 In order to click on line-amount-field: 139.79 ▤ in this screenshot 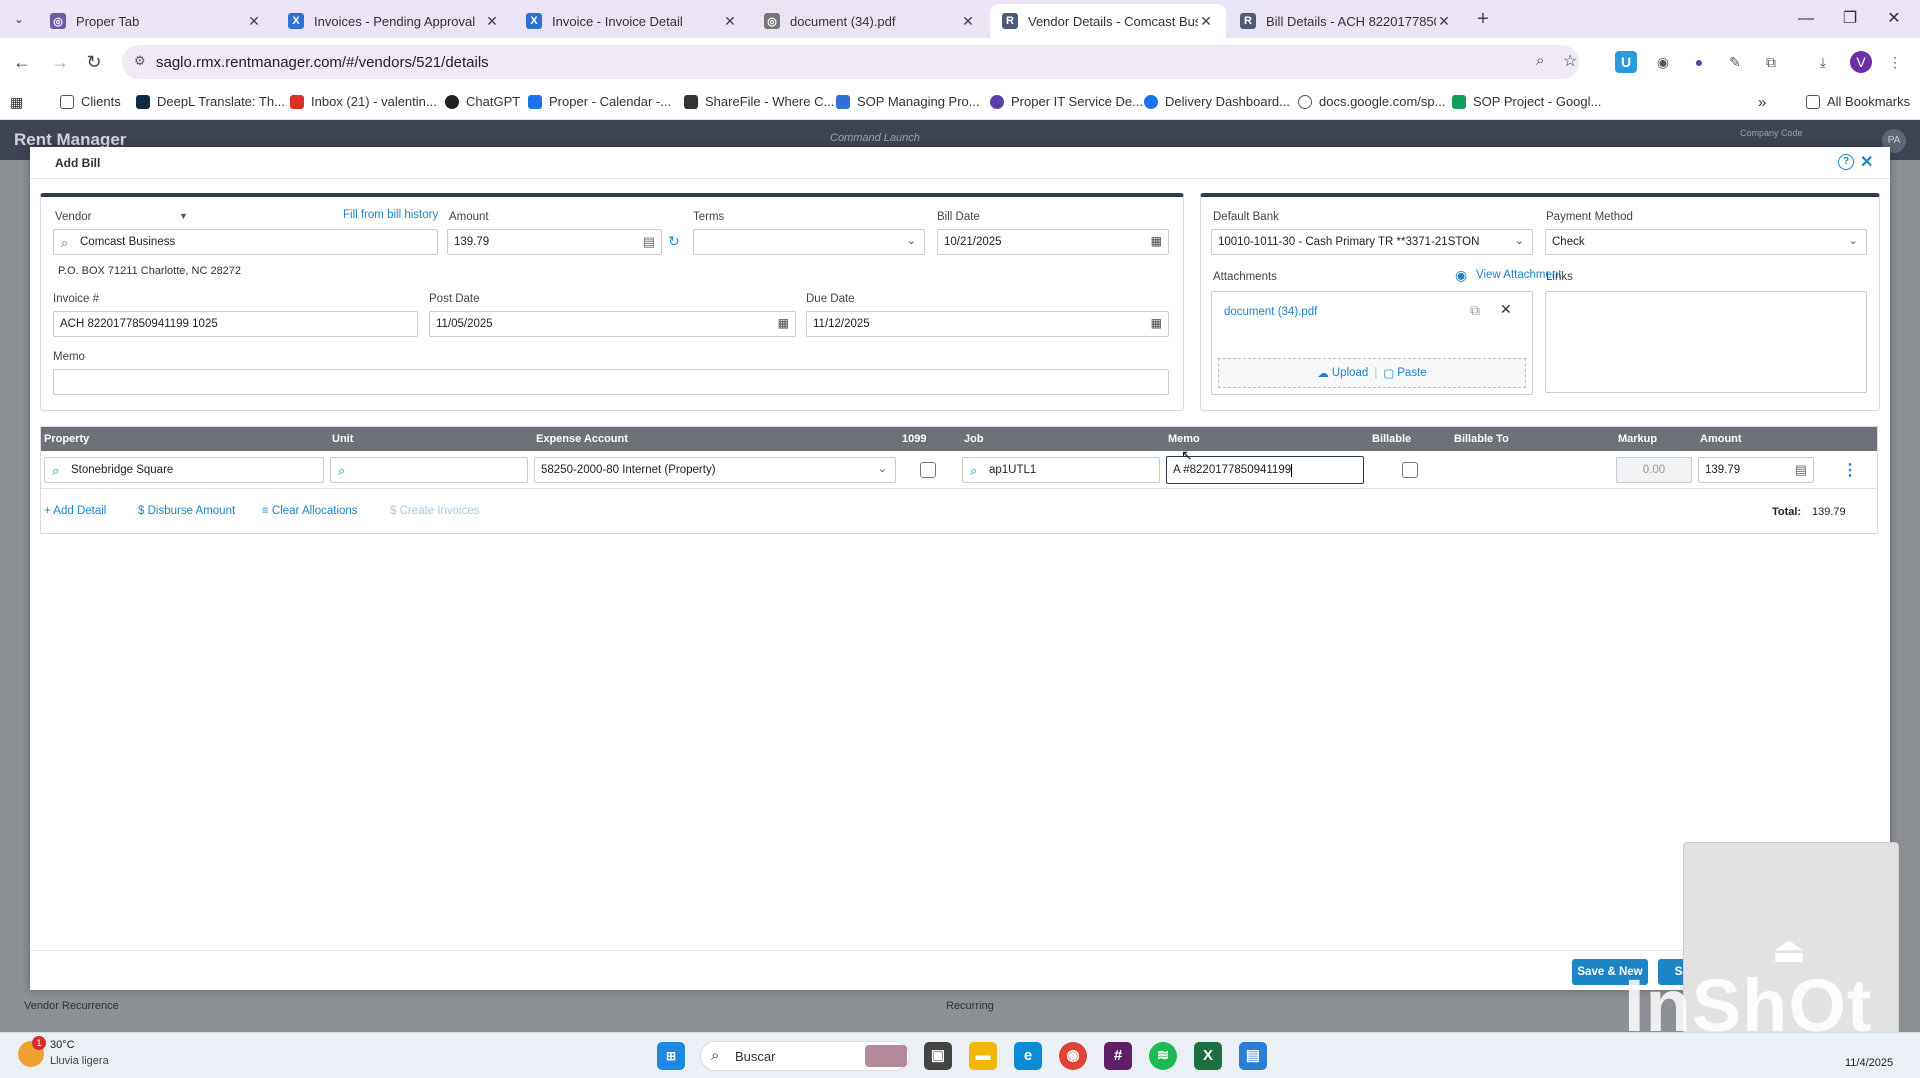, I will do `click(1756, 470)`.